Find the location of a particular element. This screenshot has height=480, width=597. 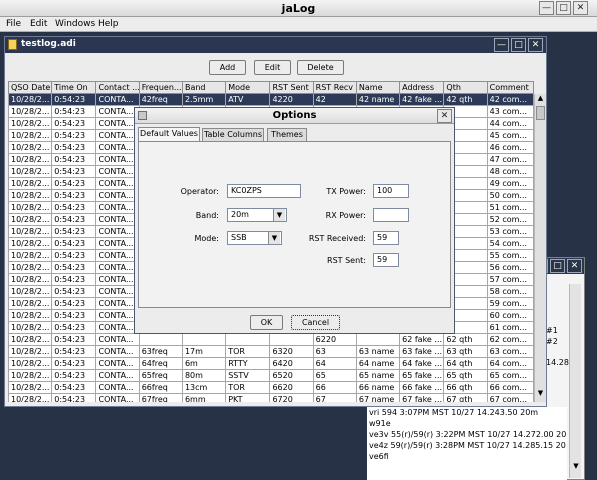

scroll-up-icon: ▲ is located at coordinates (540, 99).